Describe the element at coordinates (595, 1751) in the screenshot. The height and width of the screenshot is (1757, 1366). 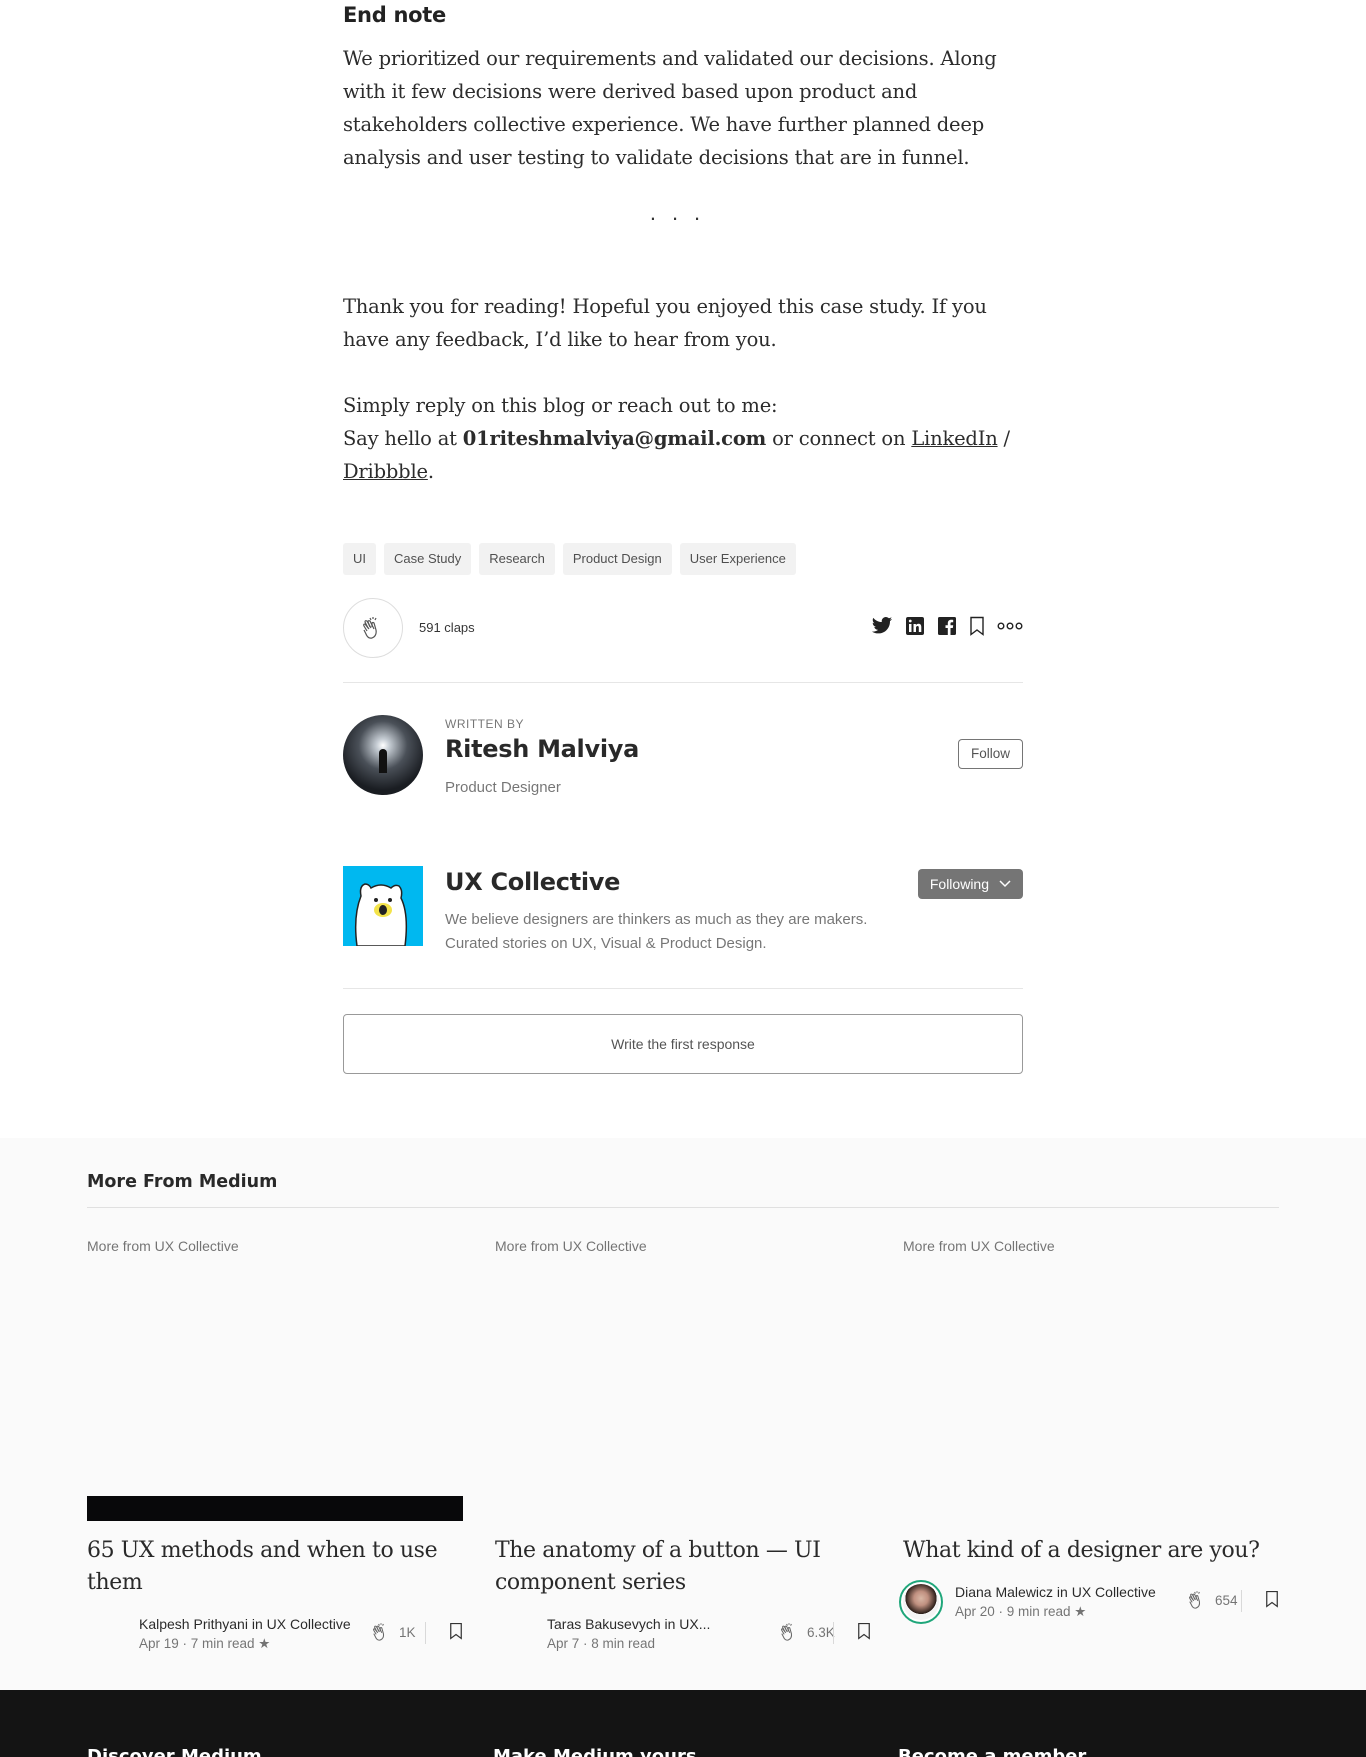
I see `footer-heading-make-yours: Make Medium yours` at that location.